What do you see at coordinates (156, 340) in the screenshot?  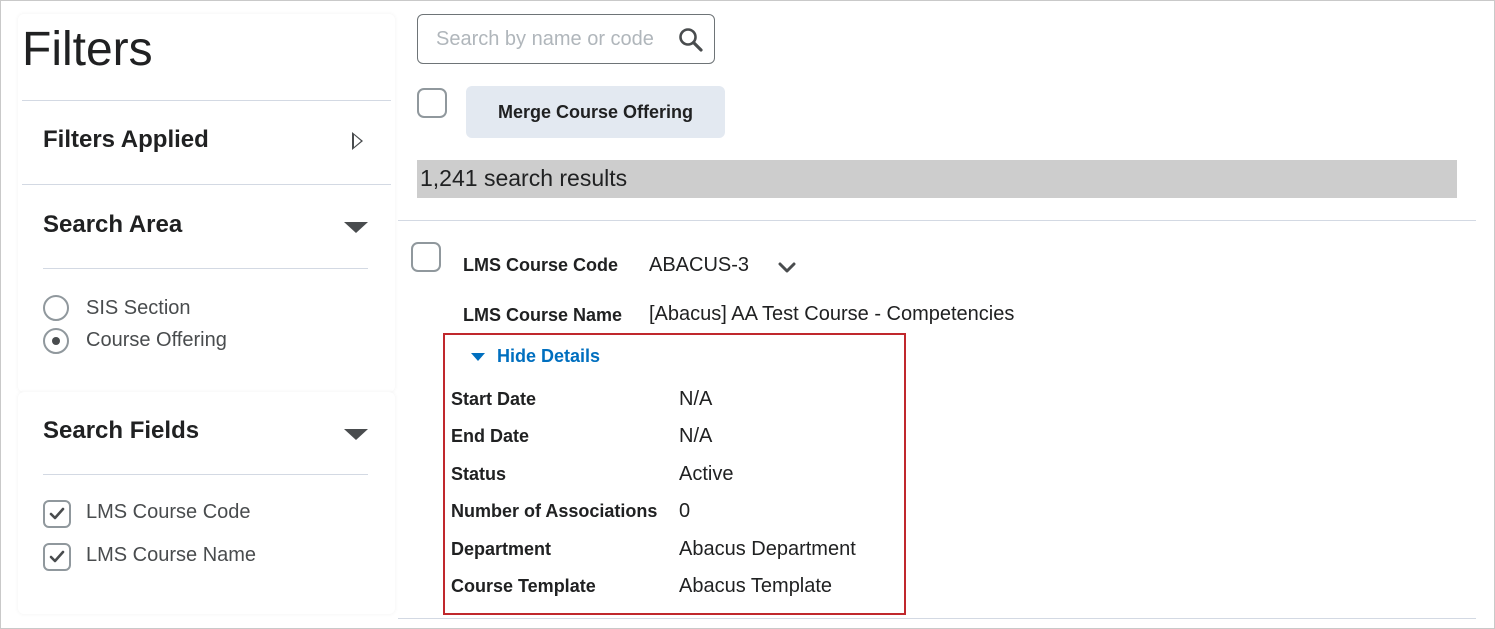 I see `radio-label: Course Offering` at bounding box center [156, 340].